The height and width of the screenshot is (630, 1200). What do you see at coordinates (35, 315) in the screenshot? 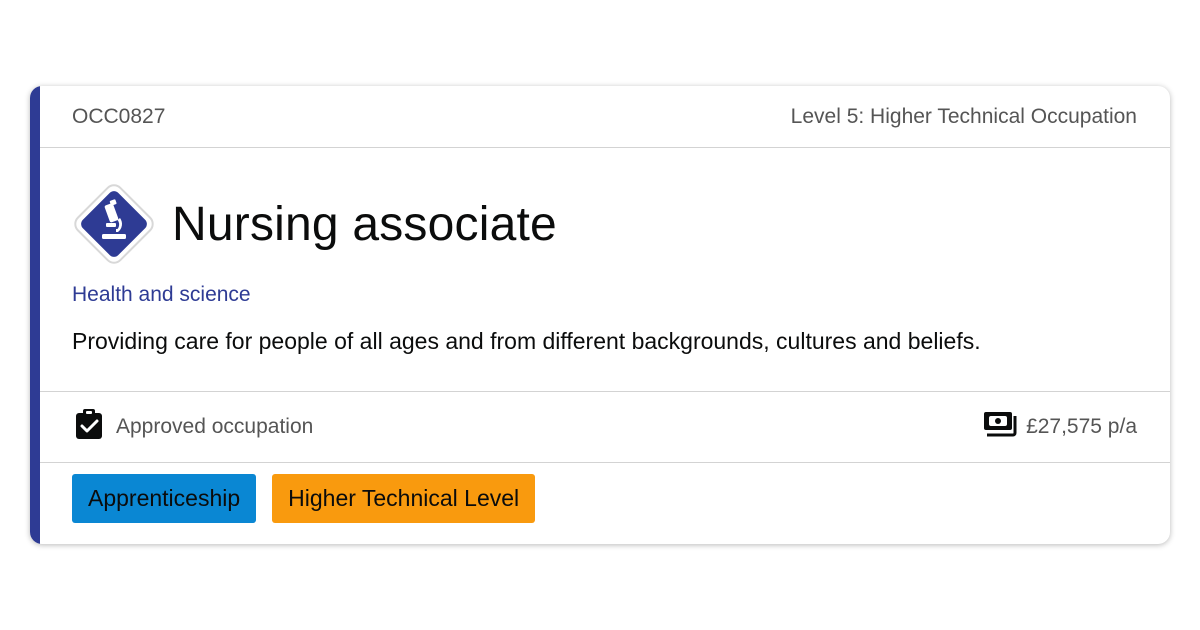
I see `card-accent-bar` at bounding box center [35, 315].